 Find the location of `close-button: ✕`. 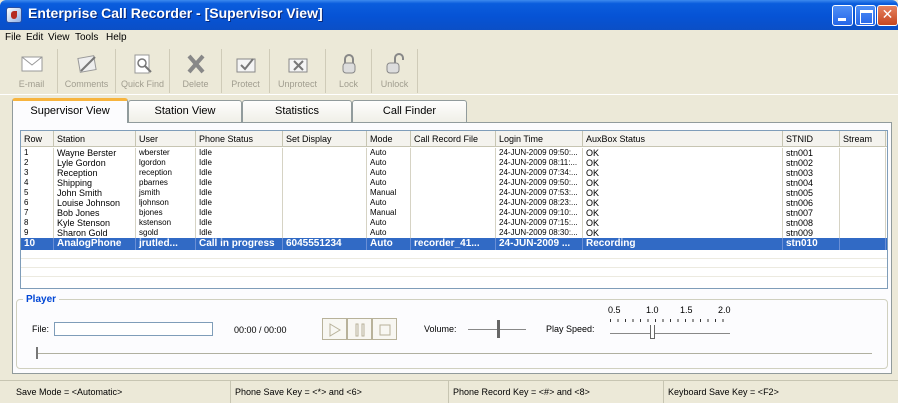

close-button: ✕ is located at coordinates (887, 15).